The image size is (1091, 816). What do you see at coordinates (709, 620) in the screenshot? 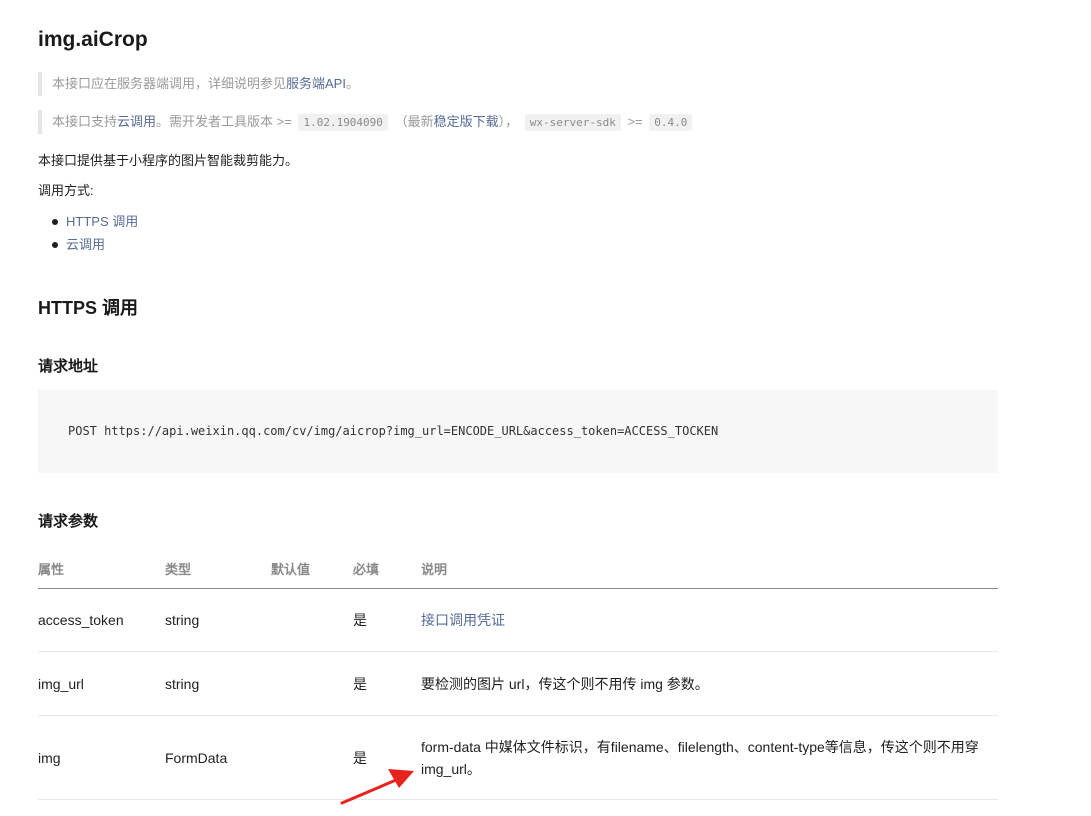
I see `param-description: 接口调用凭证` at bounding box center [709, 620].